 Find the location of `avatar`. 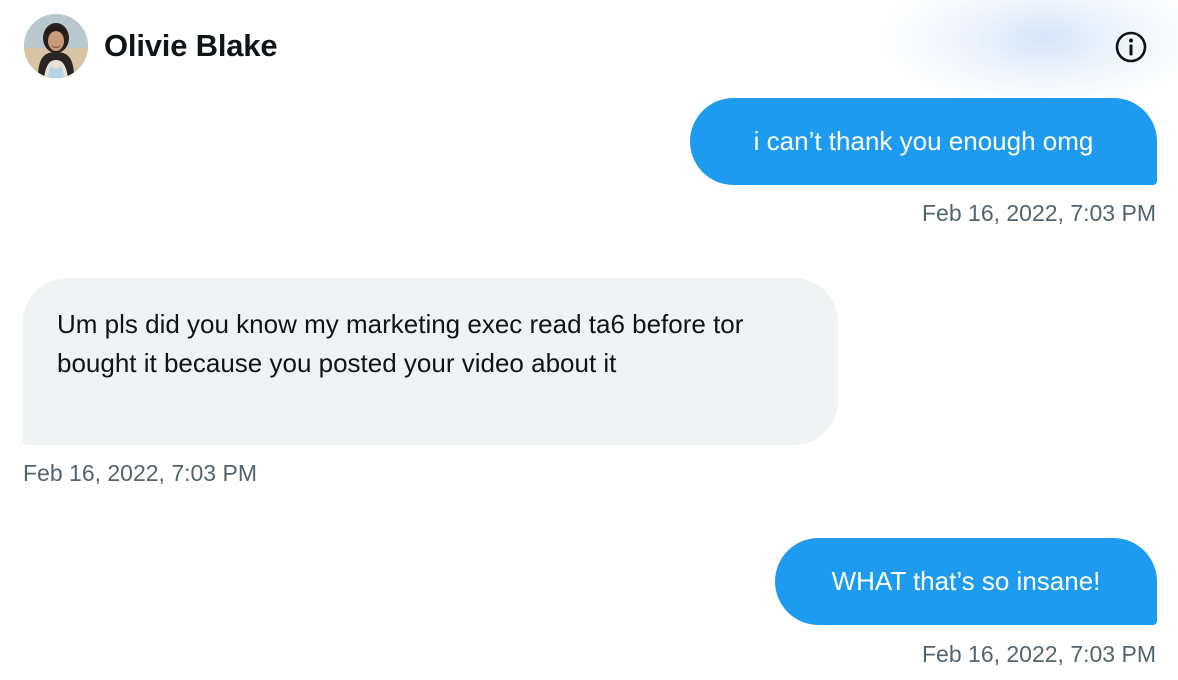

avatar is located at coordinates (56, 46).